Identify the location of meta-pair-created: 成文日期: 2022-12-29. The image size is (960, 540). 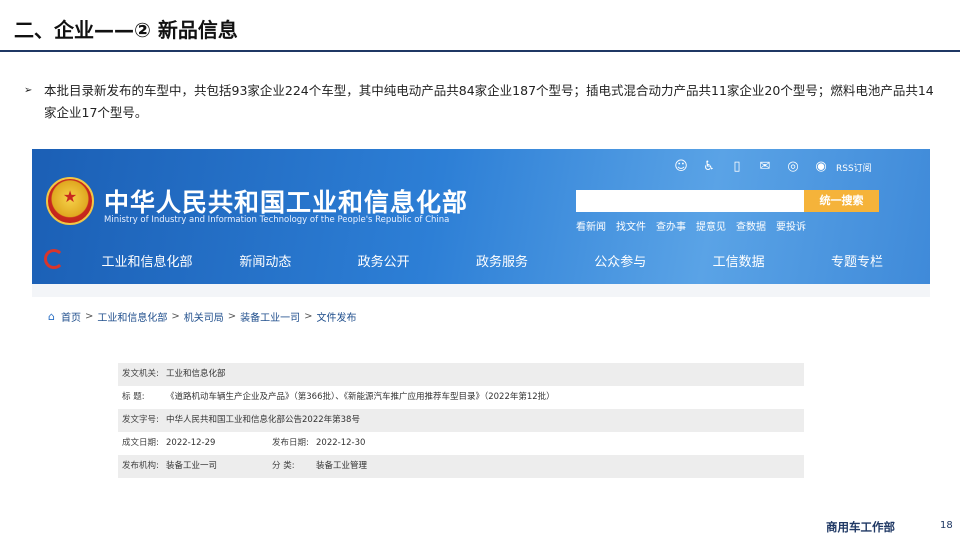
(197, 443).